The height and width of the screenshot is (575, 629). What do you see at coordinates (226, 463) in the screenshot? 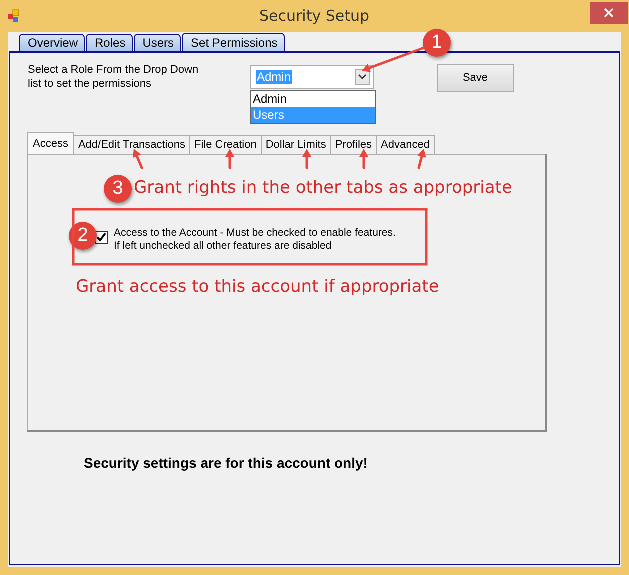
I see `warning-text: Security settings are for this account only!` at bounding box center [226, 463].